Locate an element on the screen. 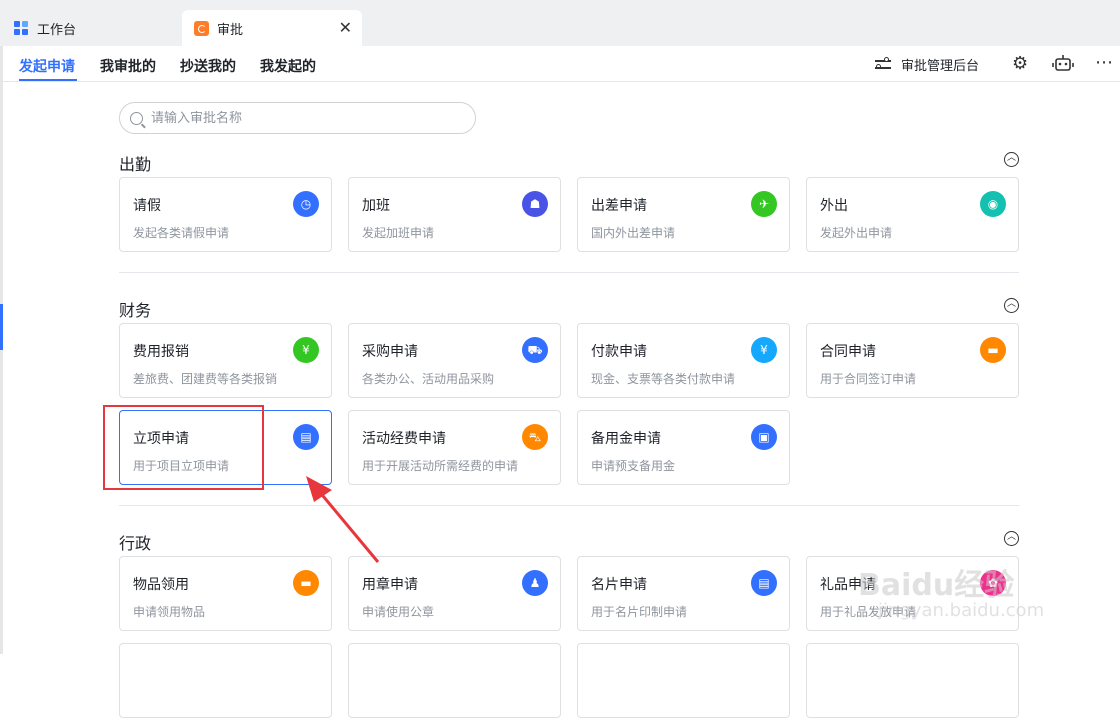 The width and height of the screenshot is (1120, 718). annotation-arrow is located at coordinates (343, 519).